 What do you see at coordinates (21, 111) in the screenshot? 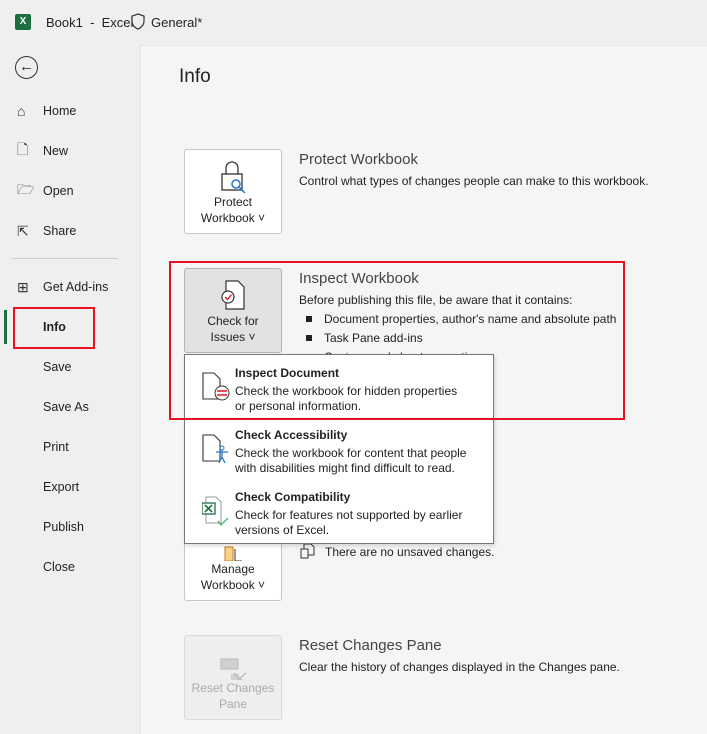
I see `home-icon: ⌂` at bounding box center [21, 111].